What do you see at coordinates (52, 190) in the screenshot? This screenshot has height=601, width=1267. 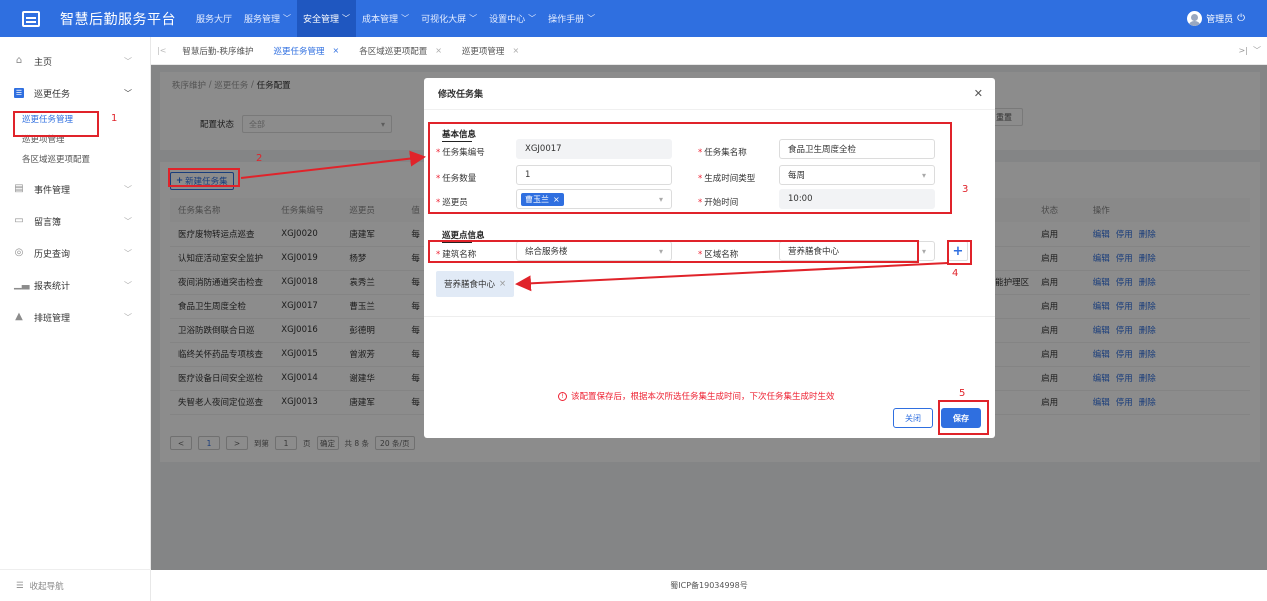 I see `sidebar-item-label: 事件管理` at bounding box center [52, 190].